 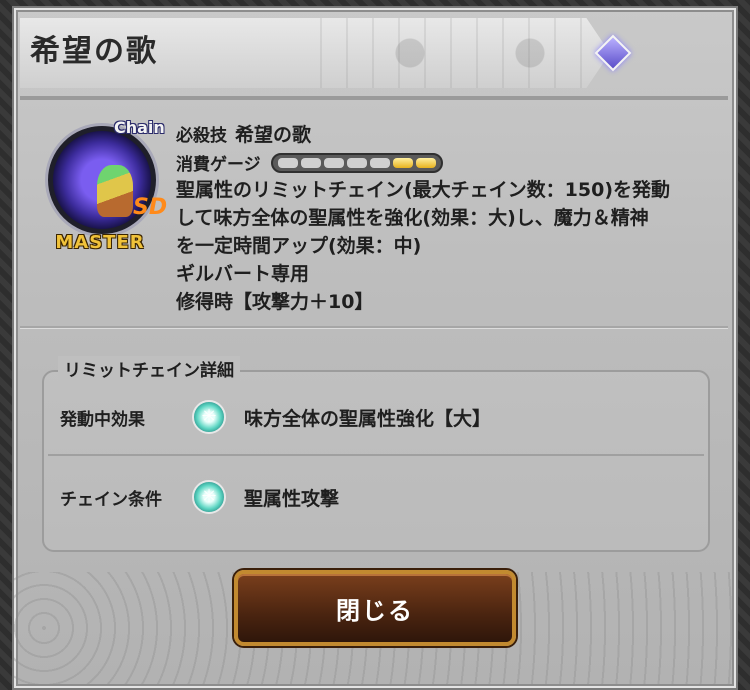 I want to click on limit-chain-row-effect: 発動中効果 味方全体の聖属性強化【大】, so click(x=380, y=417).